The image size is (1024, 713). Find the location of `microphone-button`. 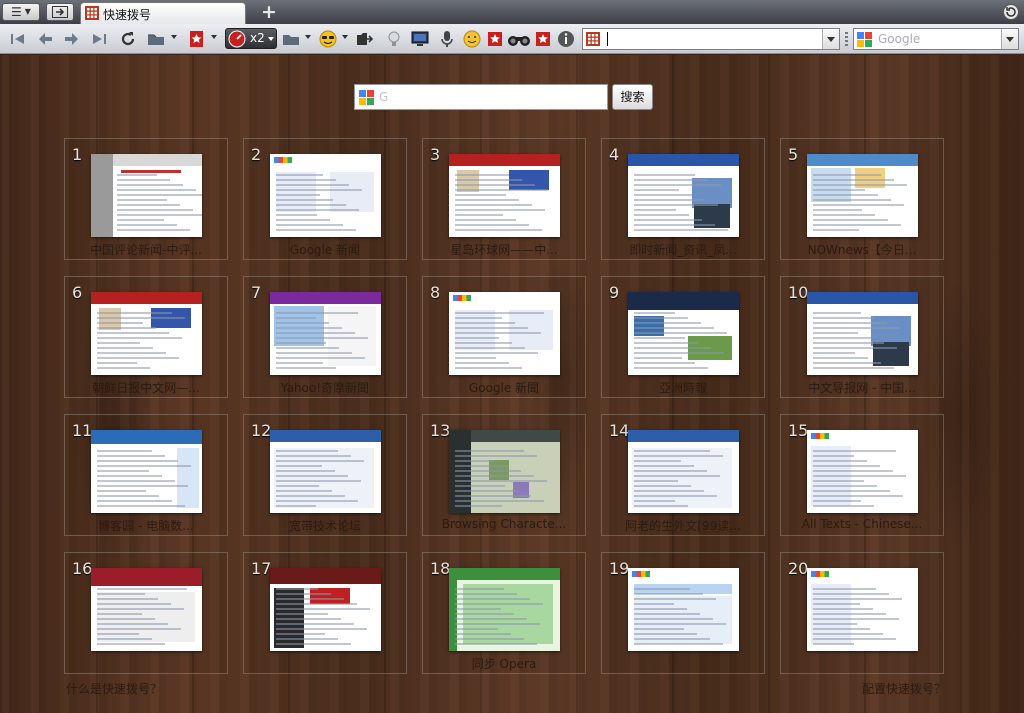

microphone-button is located at coordinates (447, 39).